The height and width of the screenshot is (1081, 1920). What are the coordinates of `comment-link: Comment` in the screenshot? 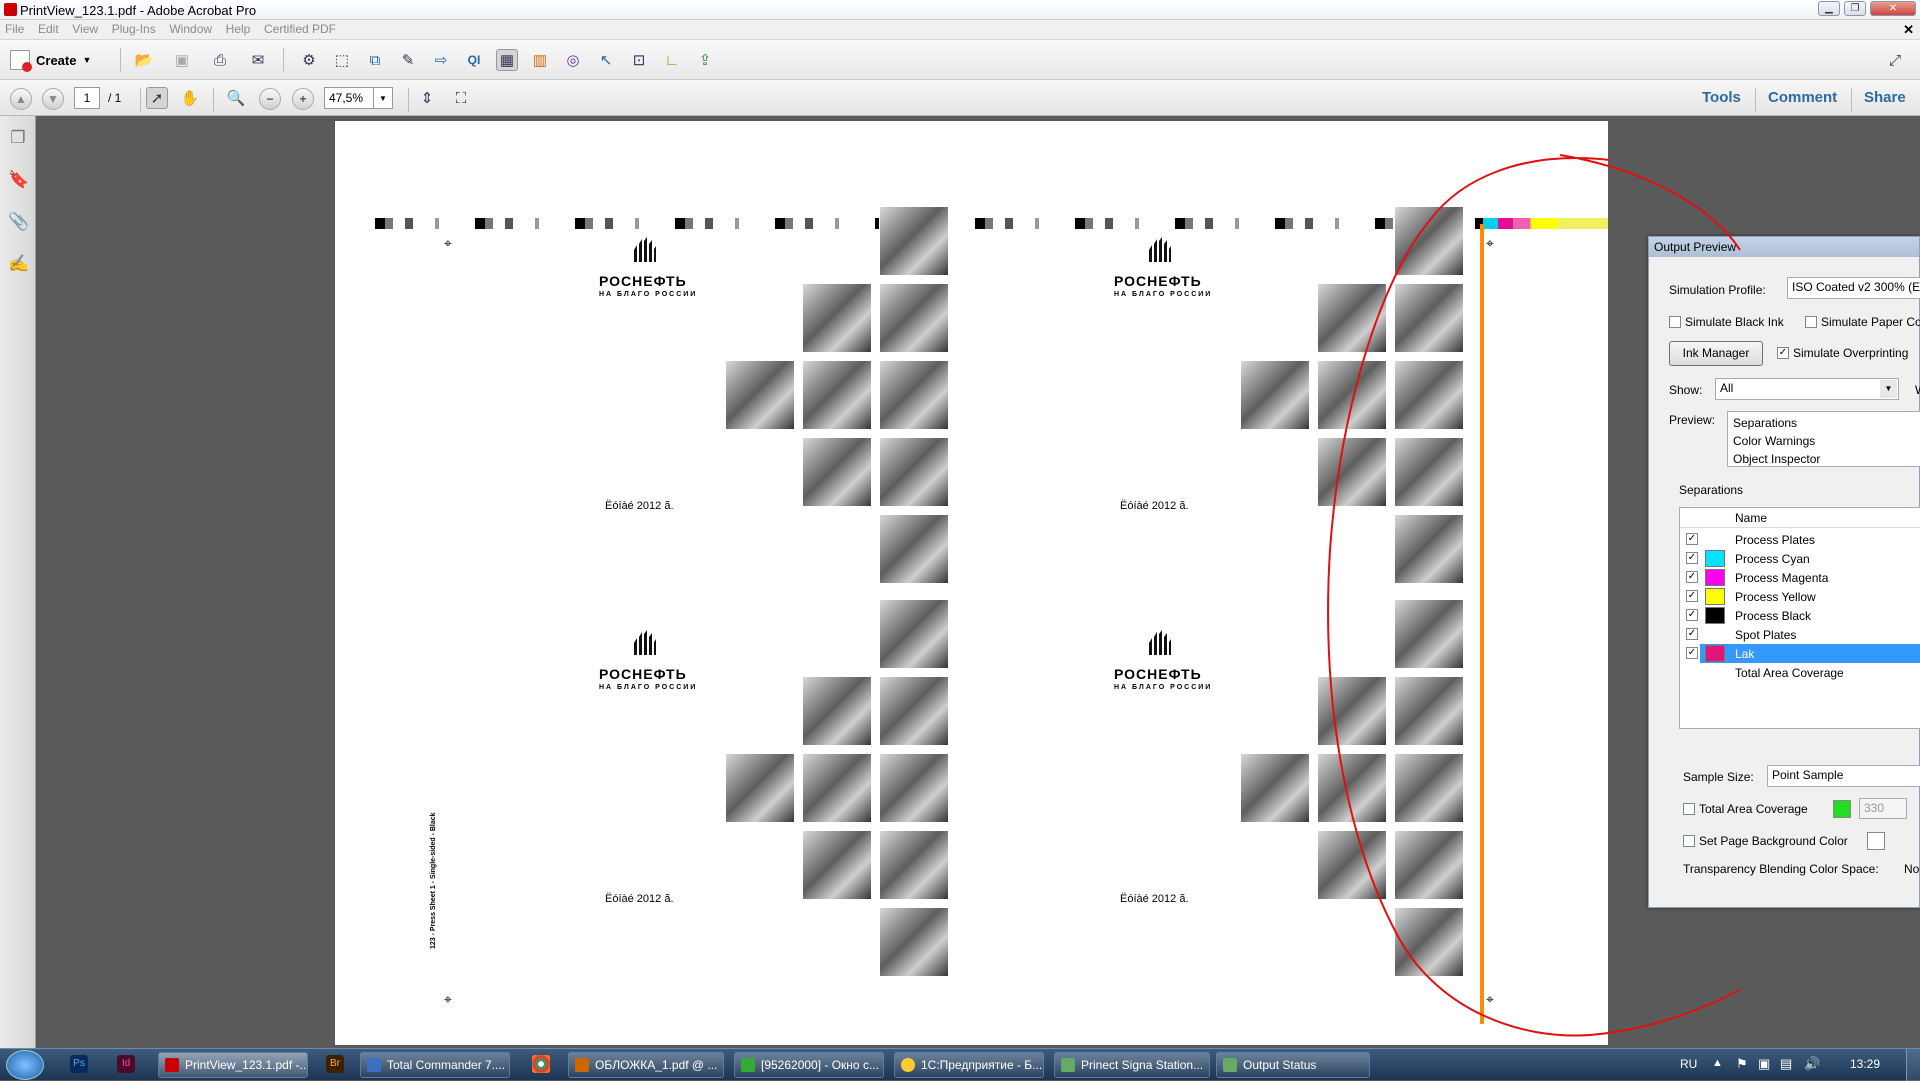 It's located at (1802, 97).